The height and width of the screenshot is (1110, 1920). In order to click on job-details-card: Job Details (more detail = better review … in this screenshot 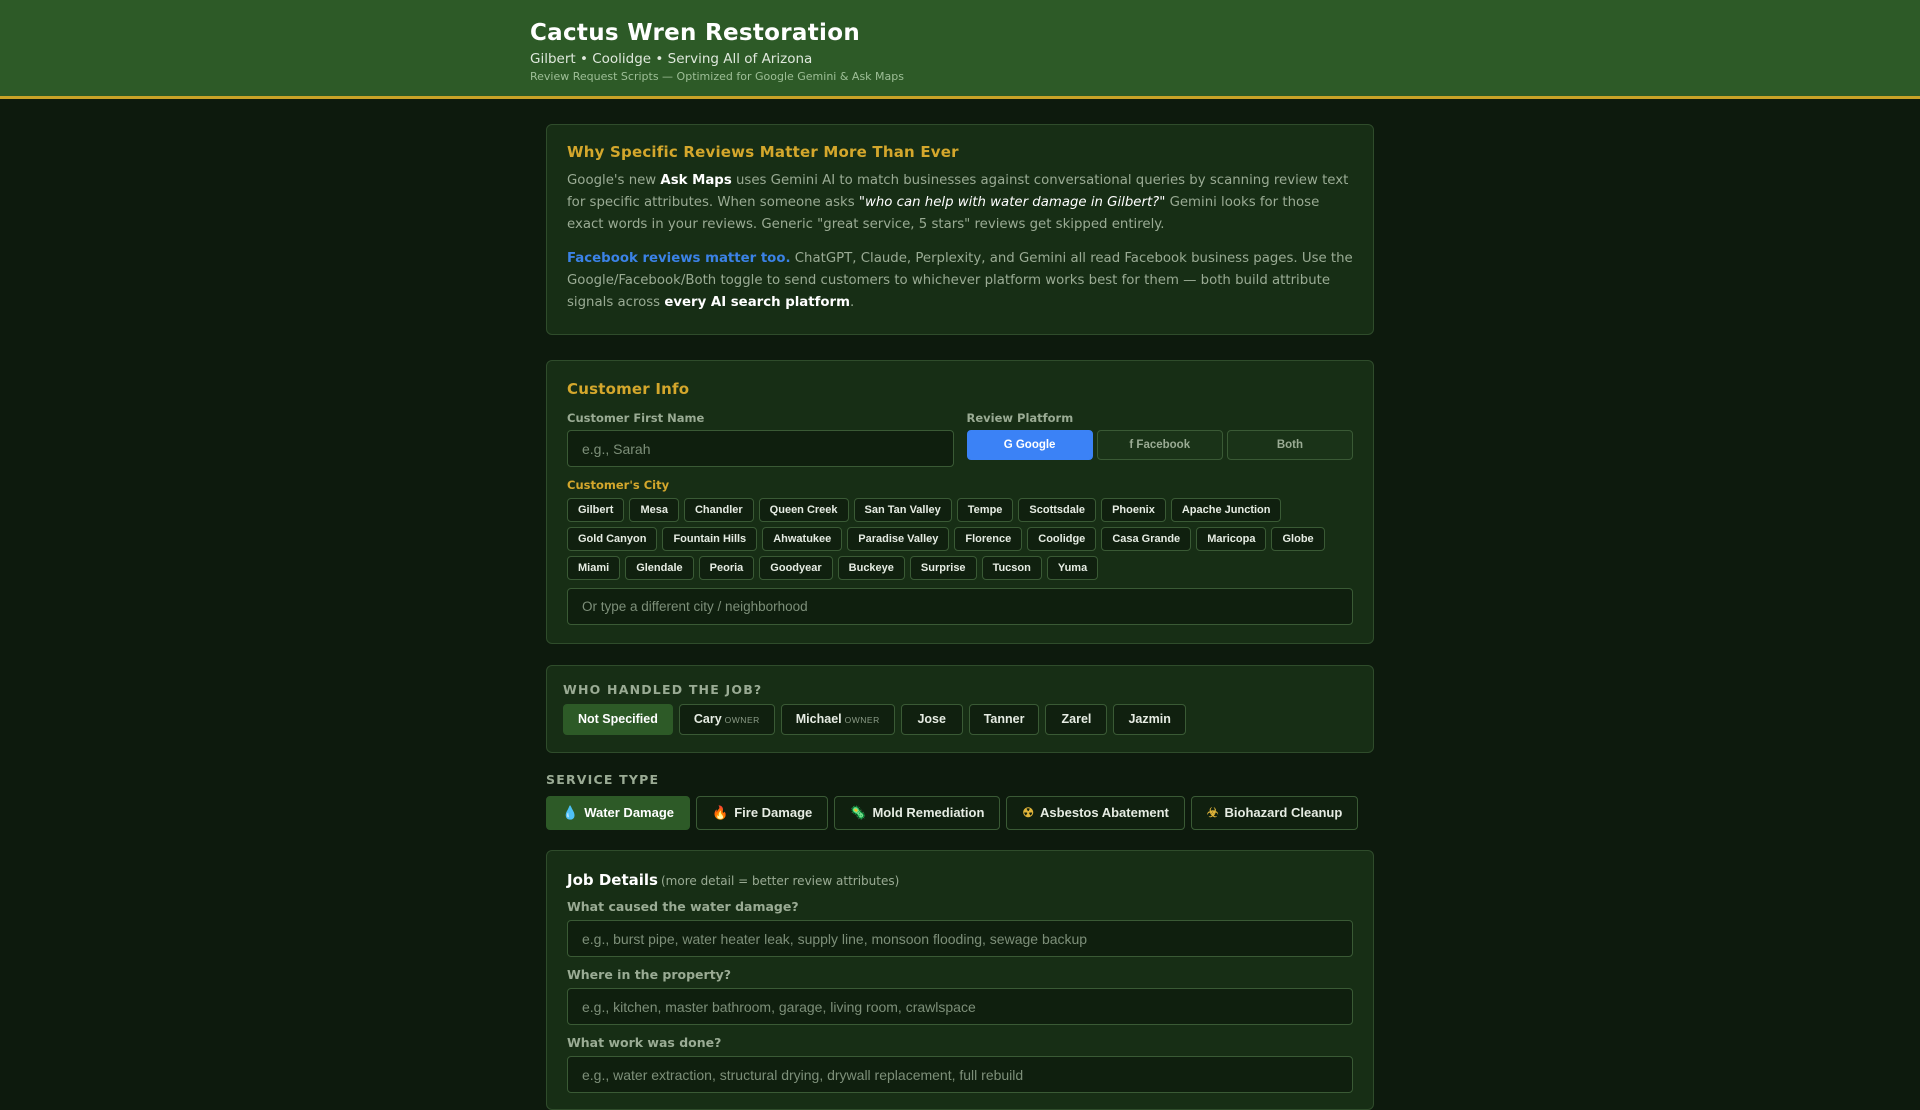, I will do `click(960, 980)`.